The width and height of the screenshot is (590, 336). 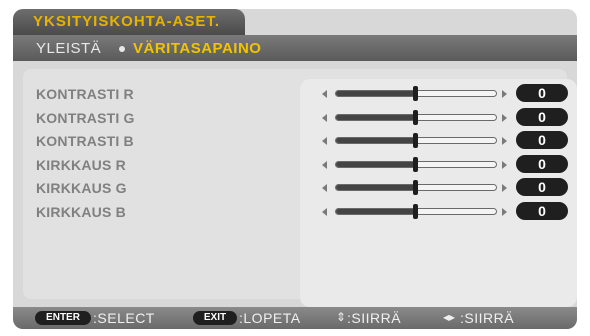 I want to click on breadcrumb-separator, so click(x=122, y=49).